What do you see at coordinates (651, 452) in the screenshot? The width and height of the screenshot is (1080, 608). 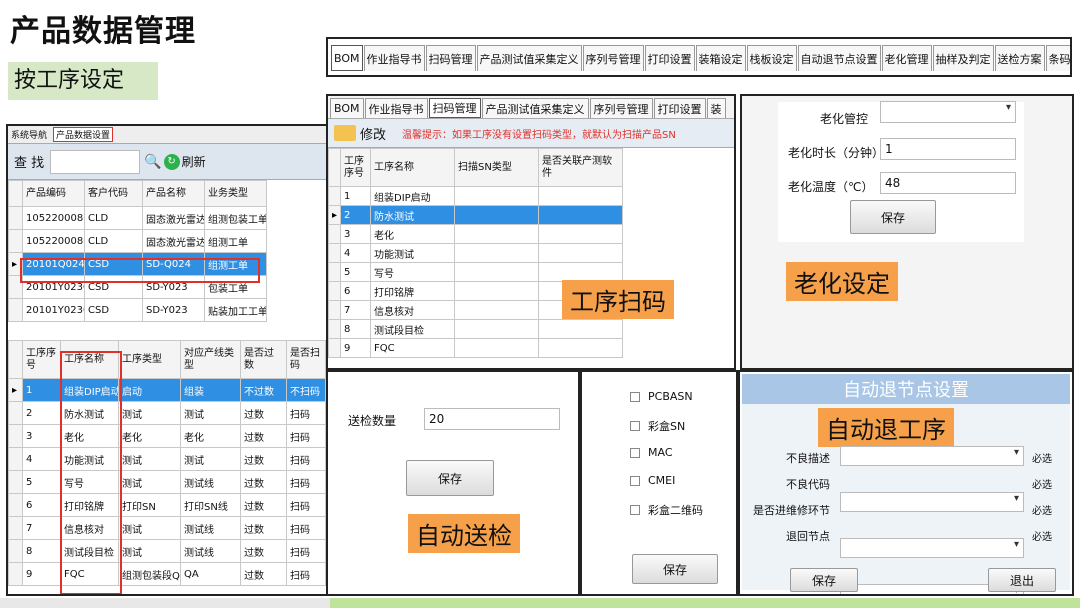 I see `sn-option: MAC` at bounding box center [651, 452].